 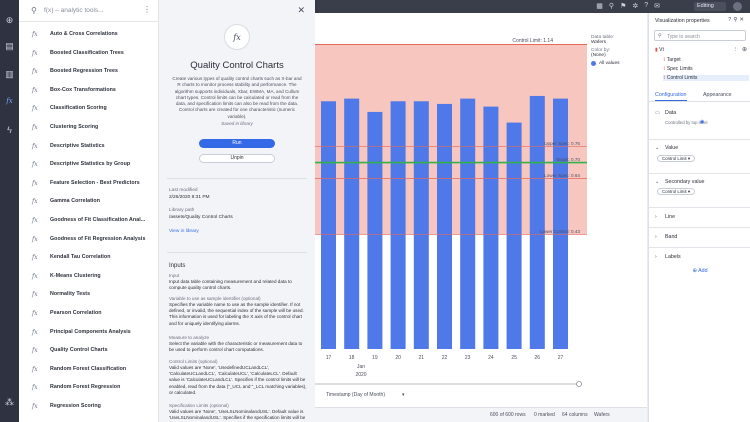 I want to click on properties-search-input: Type to search, so click(x=683, y=37).